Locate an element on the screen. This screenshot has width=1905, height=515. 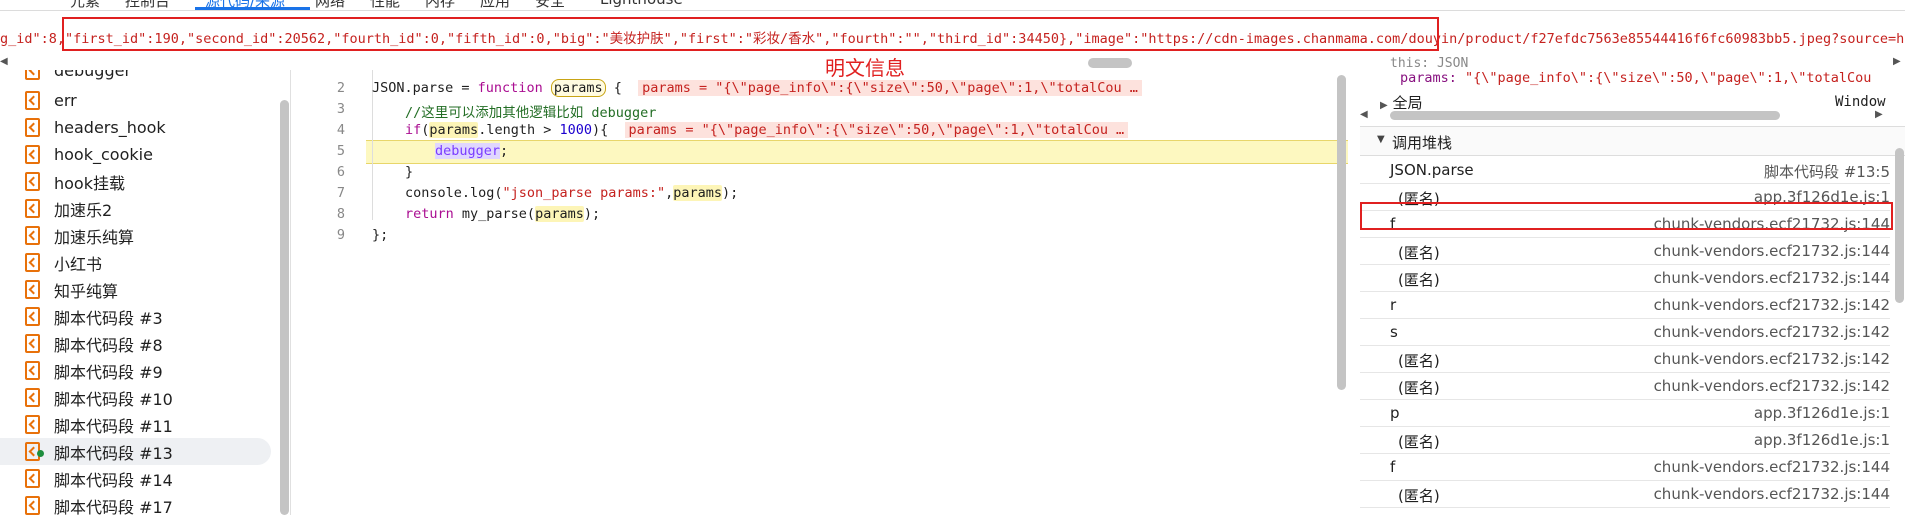
number-literal: 1000 is located at coordinates (575, 130).